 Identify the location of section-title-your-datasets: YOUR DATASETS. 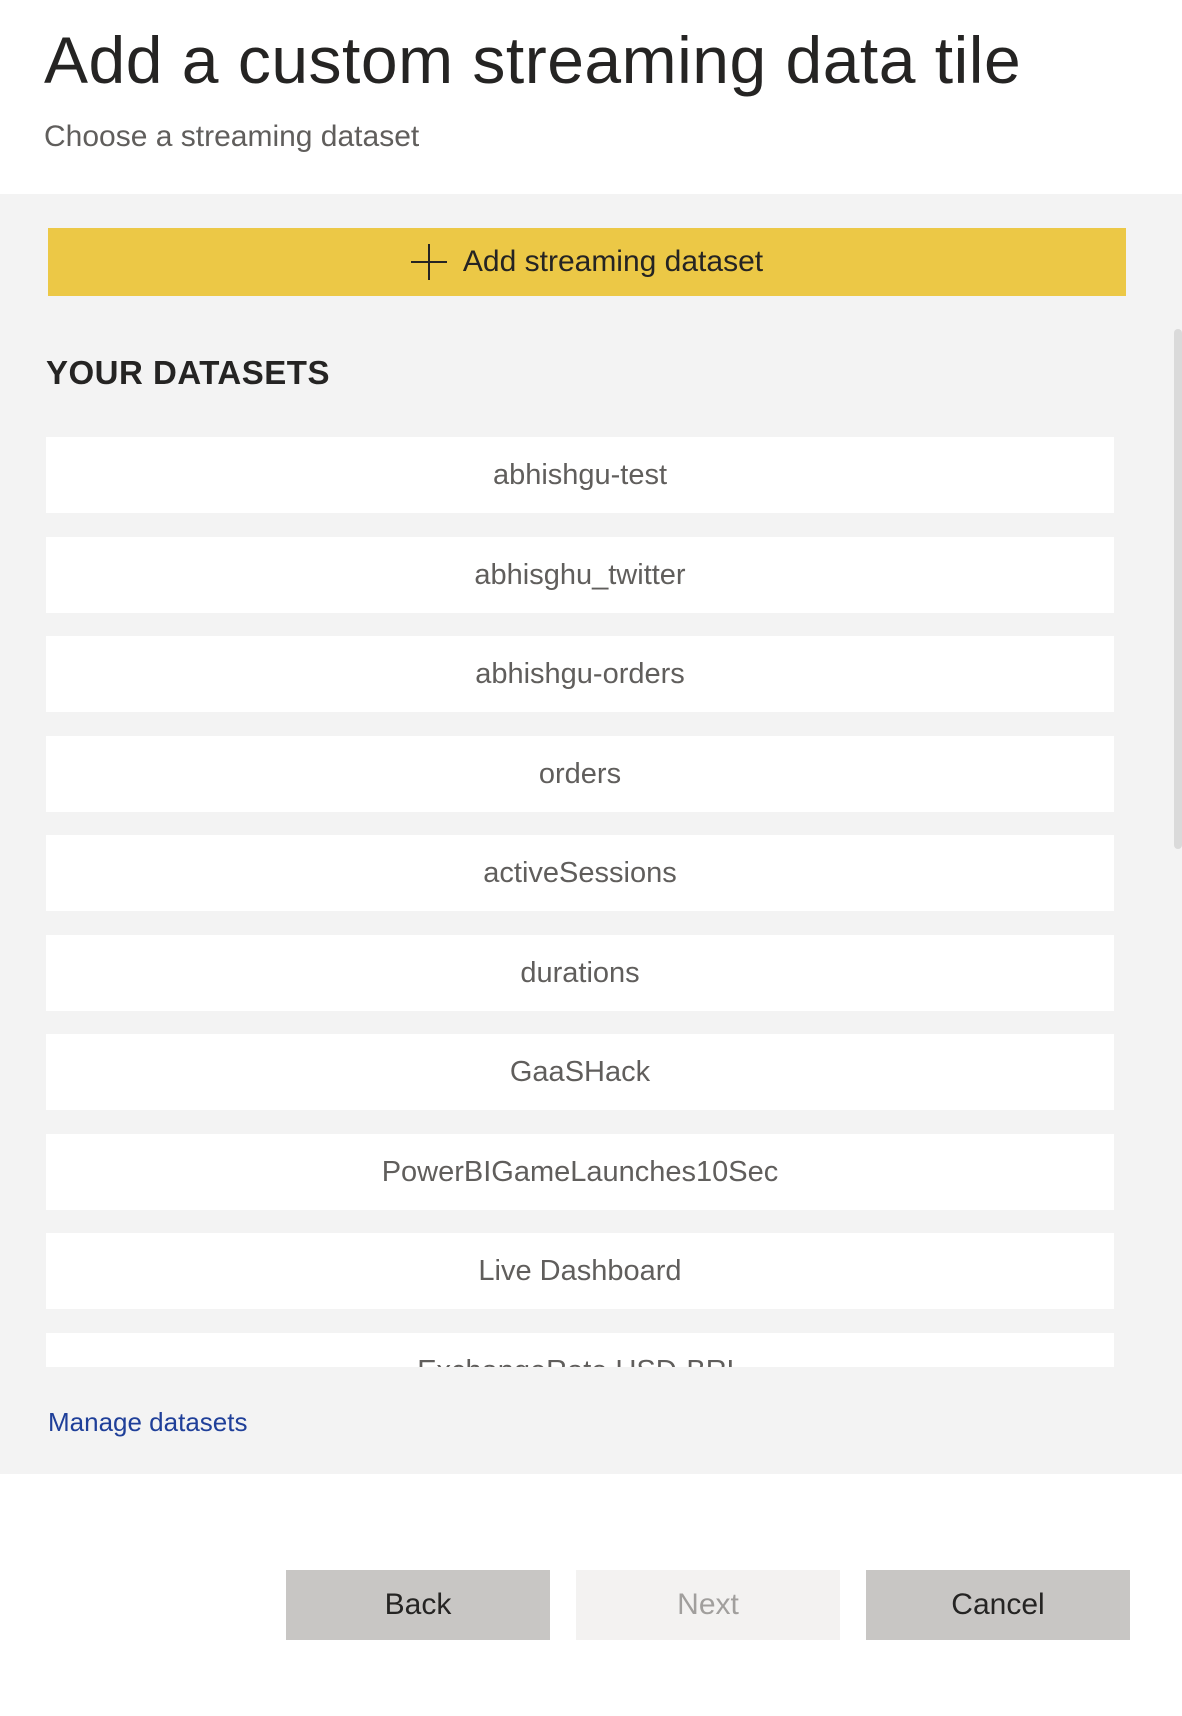
(188, 372).